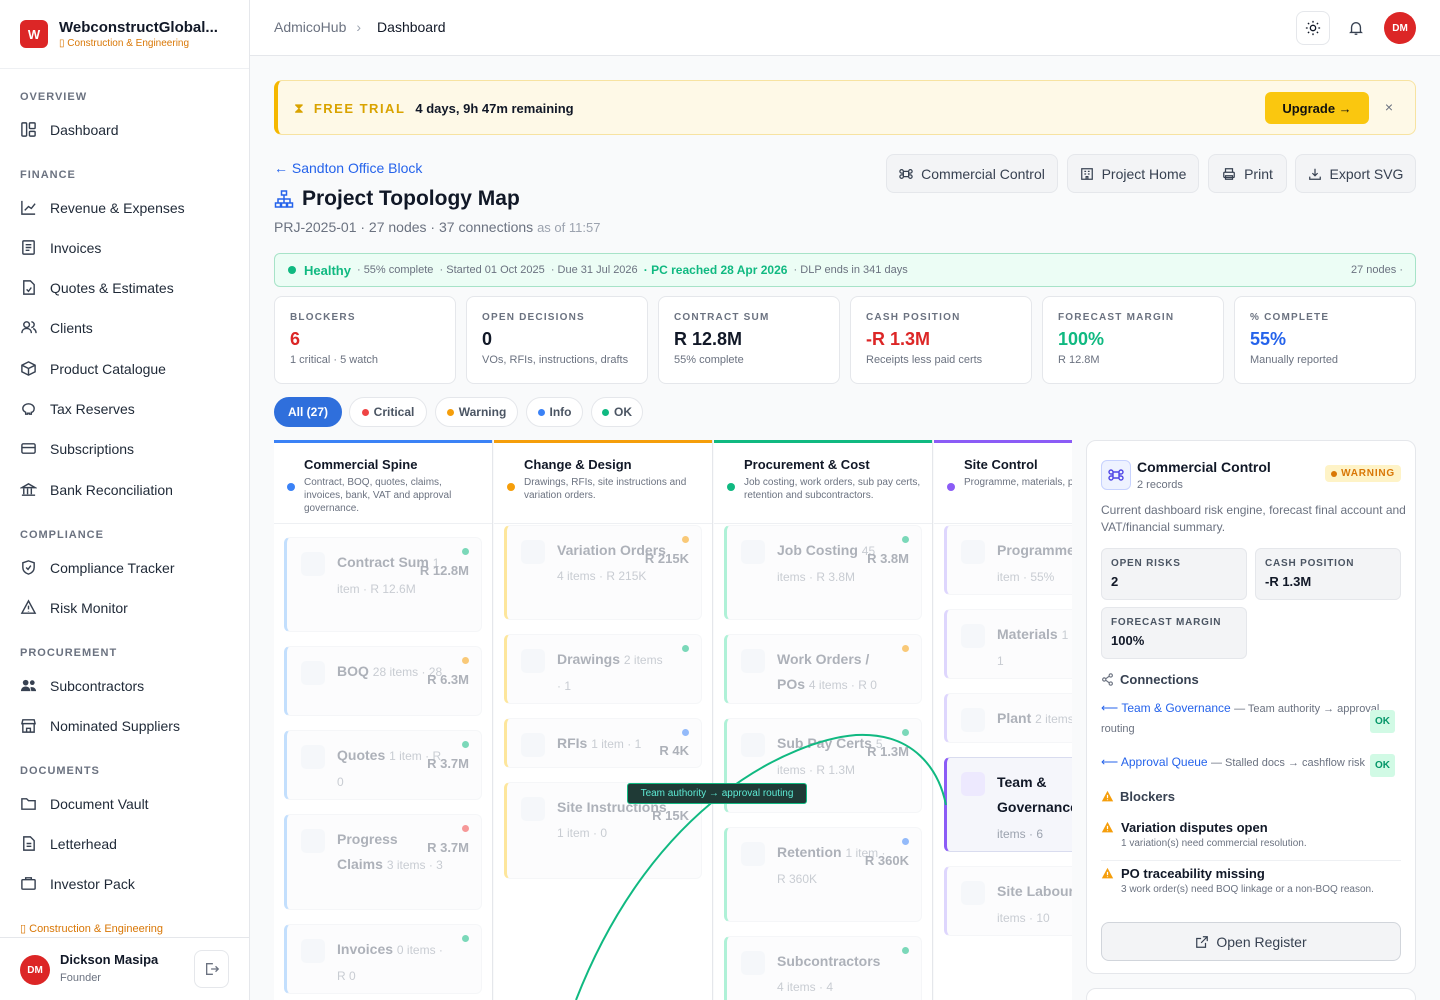  What do you see at coordinates (1317, 108) in the screenshot?
I see `upgrade-button: Upgrade →` at bounding box center [1317, 108].